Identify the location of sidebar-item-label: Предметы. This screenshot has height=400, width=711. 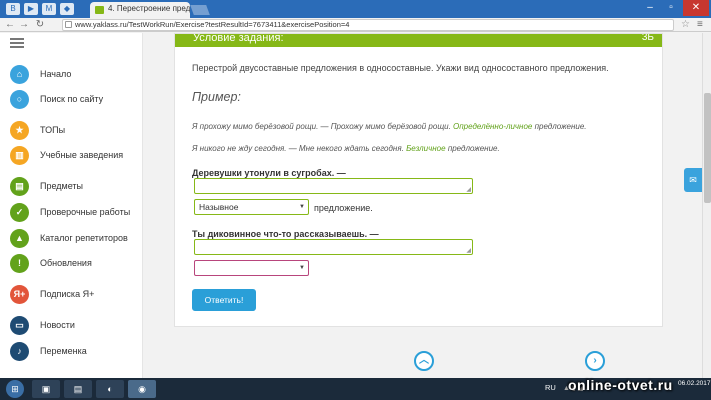
(62, 186).